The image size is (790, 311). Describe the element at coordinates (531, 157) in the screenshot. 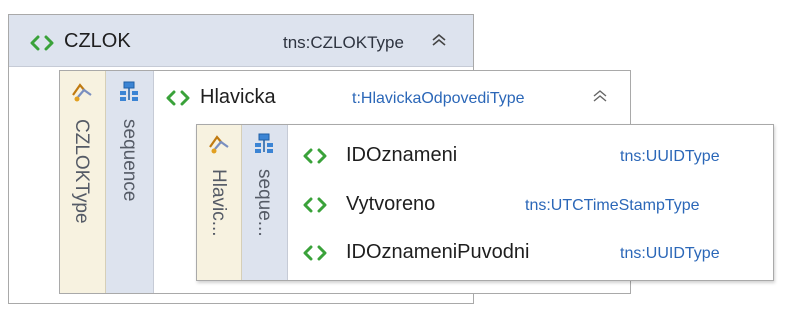

I see `element-row: IDOznameni tns:UUIDType` at that location.